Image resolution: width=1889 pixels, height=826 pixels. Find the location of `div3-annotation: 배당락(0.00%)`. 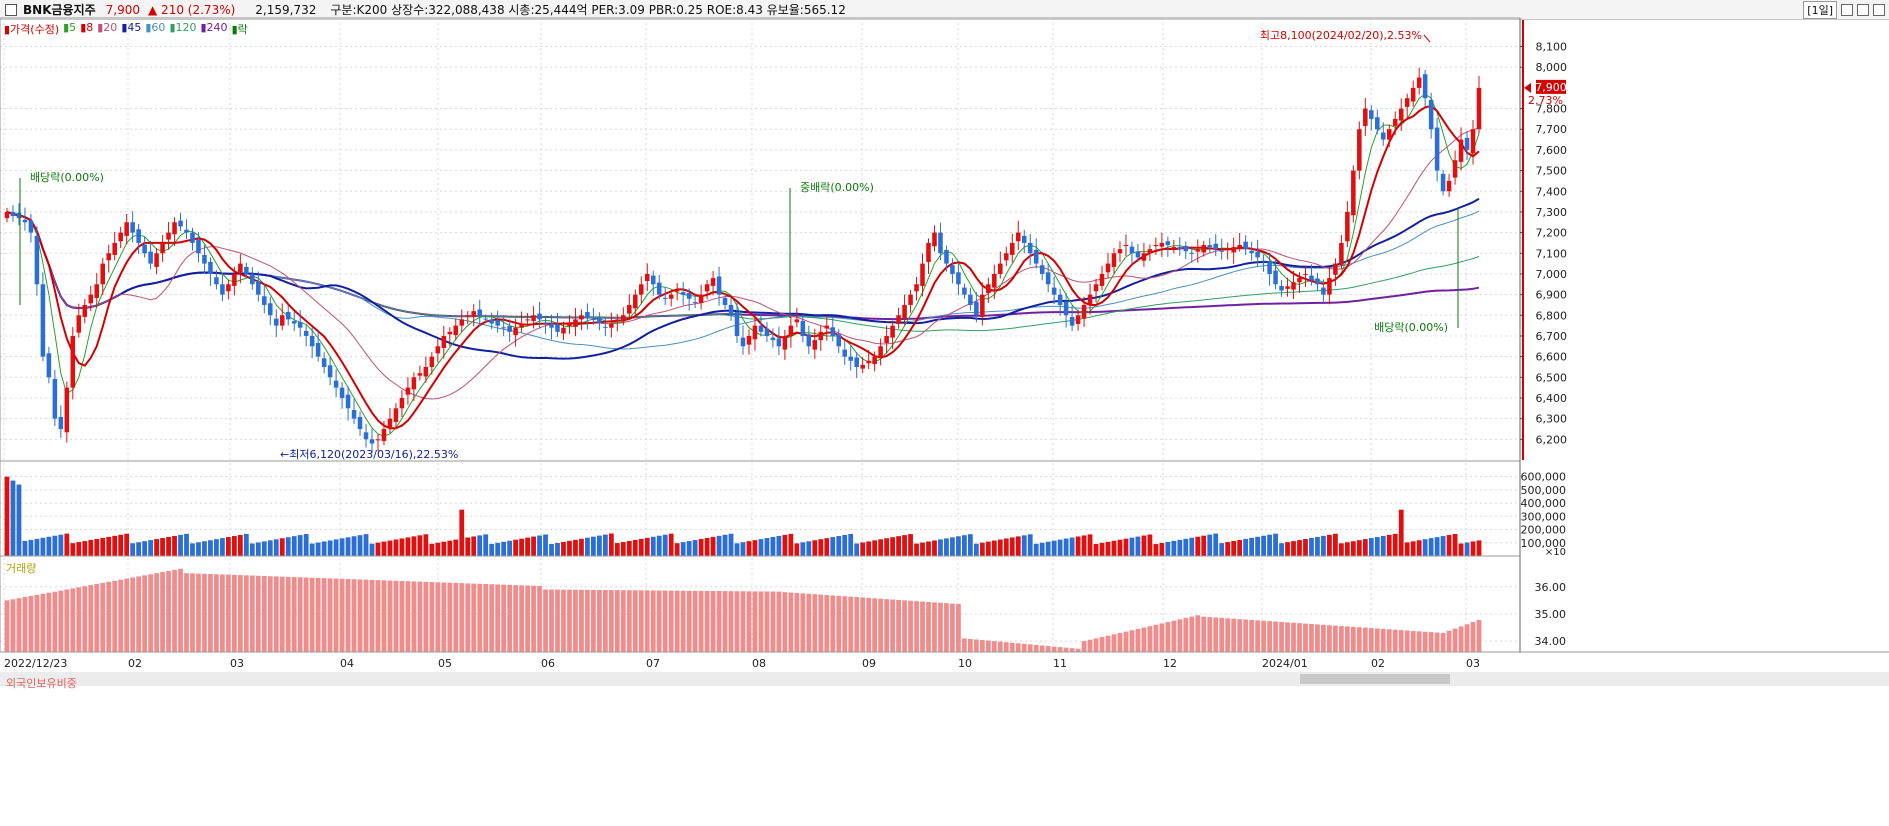

div3-annotation: 배당락(0.00%) is located at coordinates (1411, 327).